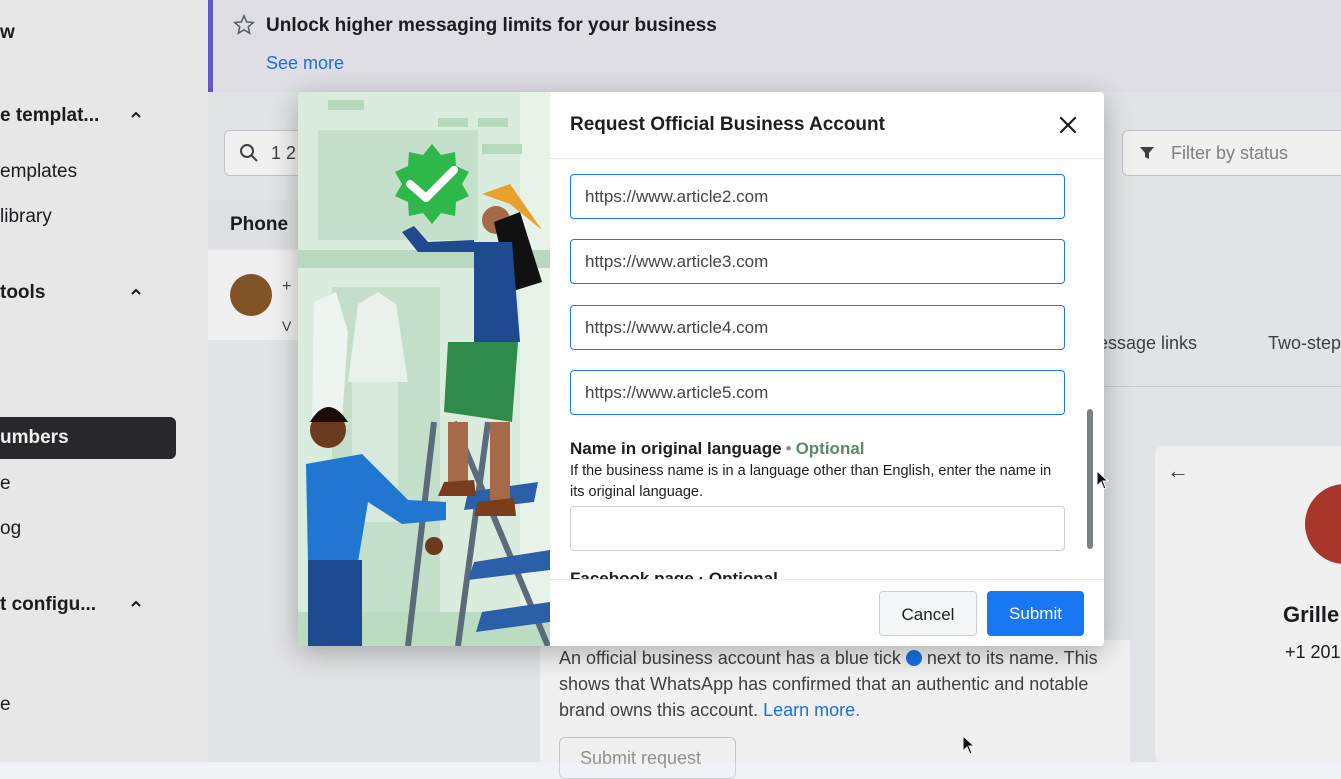 The image size is (1341, 779). What do you see at coordinates (674, 574) in the screenshot?
I see `next-field-label: Facebook page · Optional` at bounding box center [674, 574].